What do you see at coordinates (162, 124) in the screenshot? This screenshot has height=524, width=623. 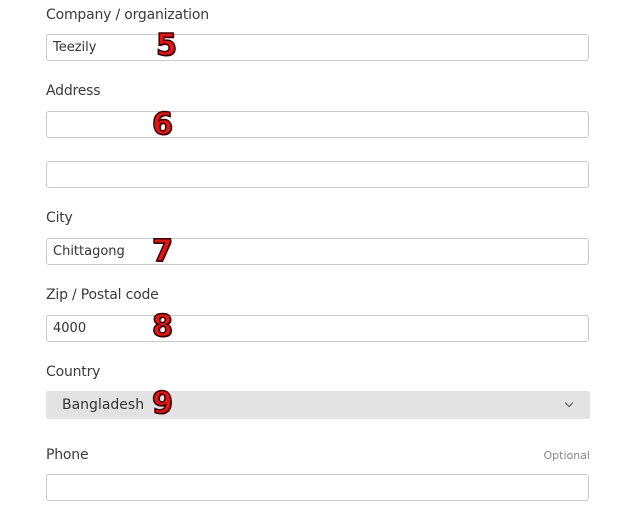 I see `annotation-marker-6: 6` at bounding box center [162, 124].